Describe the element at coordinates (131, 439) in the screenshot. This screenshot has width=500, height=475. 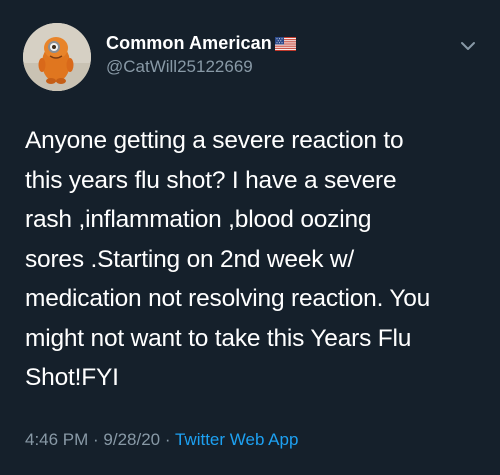
I see `tweet-date: 9/28/20` at that location.